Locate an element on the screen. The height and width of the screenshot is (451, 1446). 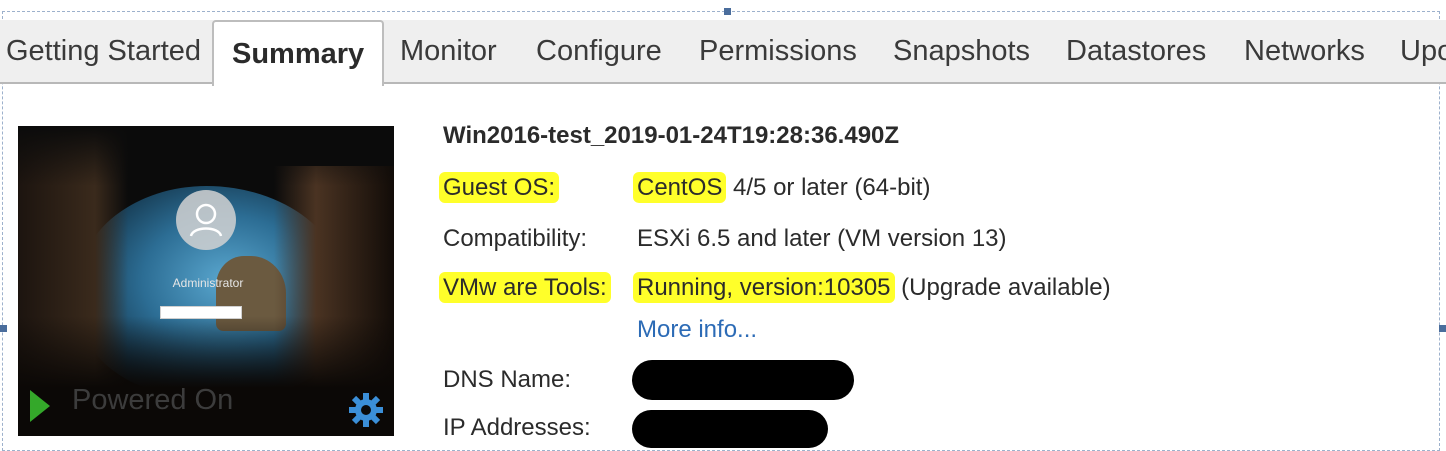
tab-datastores: Datastores is located at coordinates (1136, 51).